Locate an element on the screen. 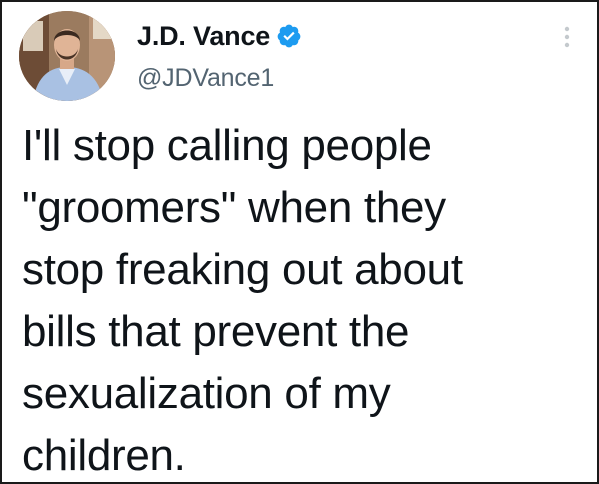  avatar is located at coordinates (67, 56).